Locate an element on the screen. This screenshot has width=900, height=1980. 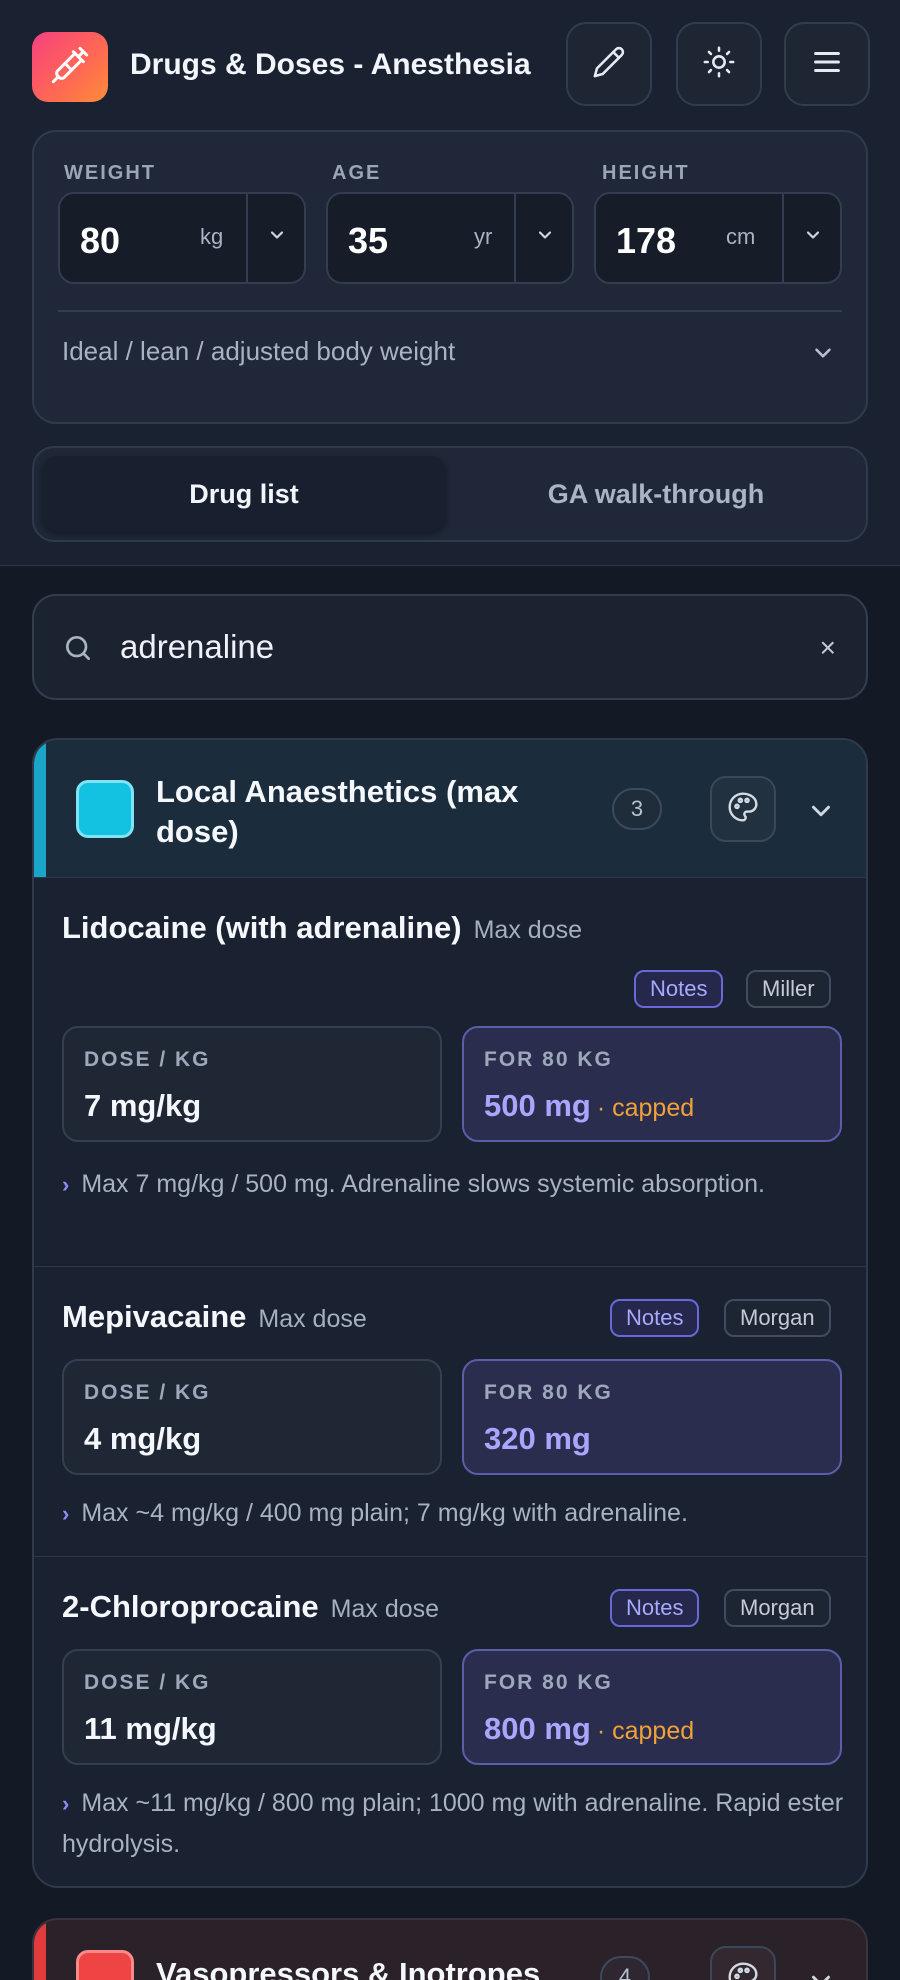
total-value: 800 mg · capped is located at coordinates (589, 1729).